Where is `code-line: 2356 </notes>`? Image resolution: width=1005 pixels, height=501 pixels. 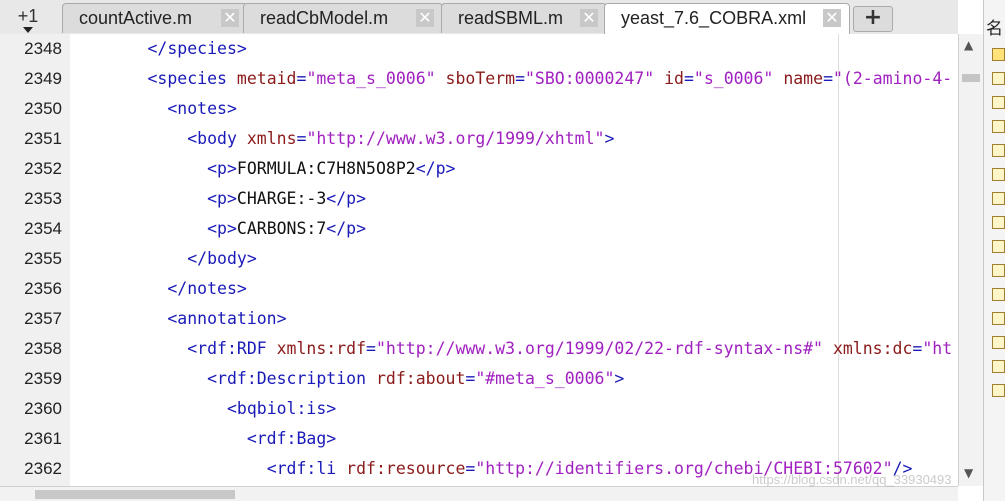
code-line: 2356 </notes> is located at coordinates (479, 289).